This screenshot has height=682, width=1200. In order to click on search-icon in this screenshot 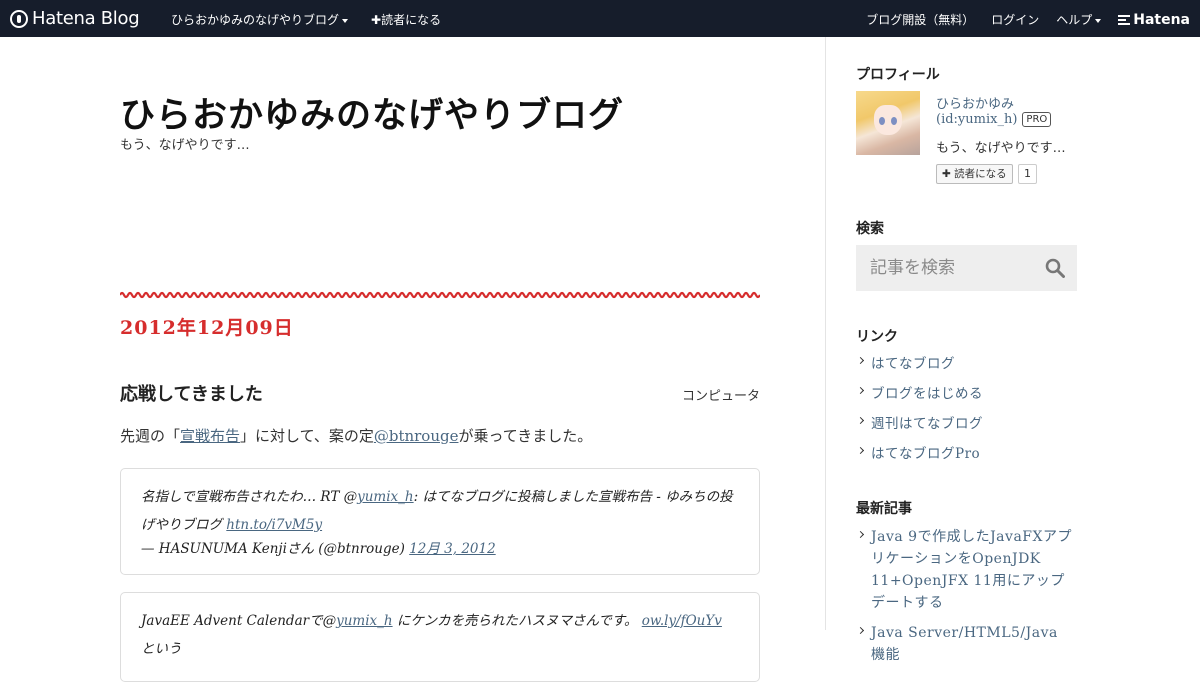, I will do `click(1055, 268)`.